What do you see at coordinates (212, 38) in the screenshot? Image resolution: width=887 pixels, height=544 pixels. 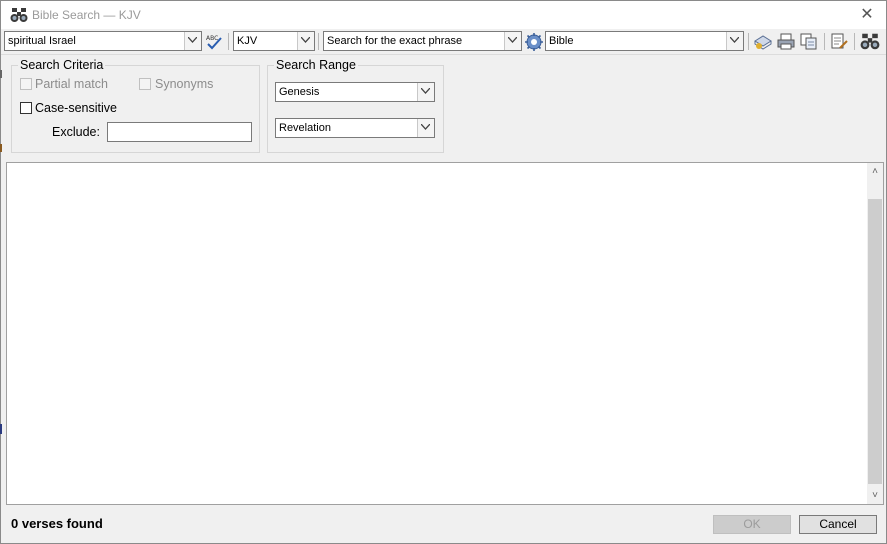 I see `svg-text: ABC` at bounding box center [212, 38].